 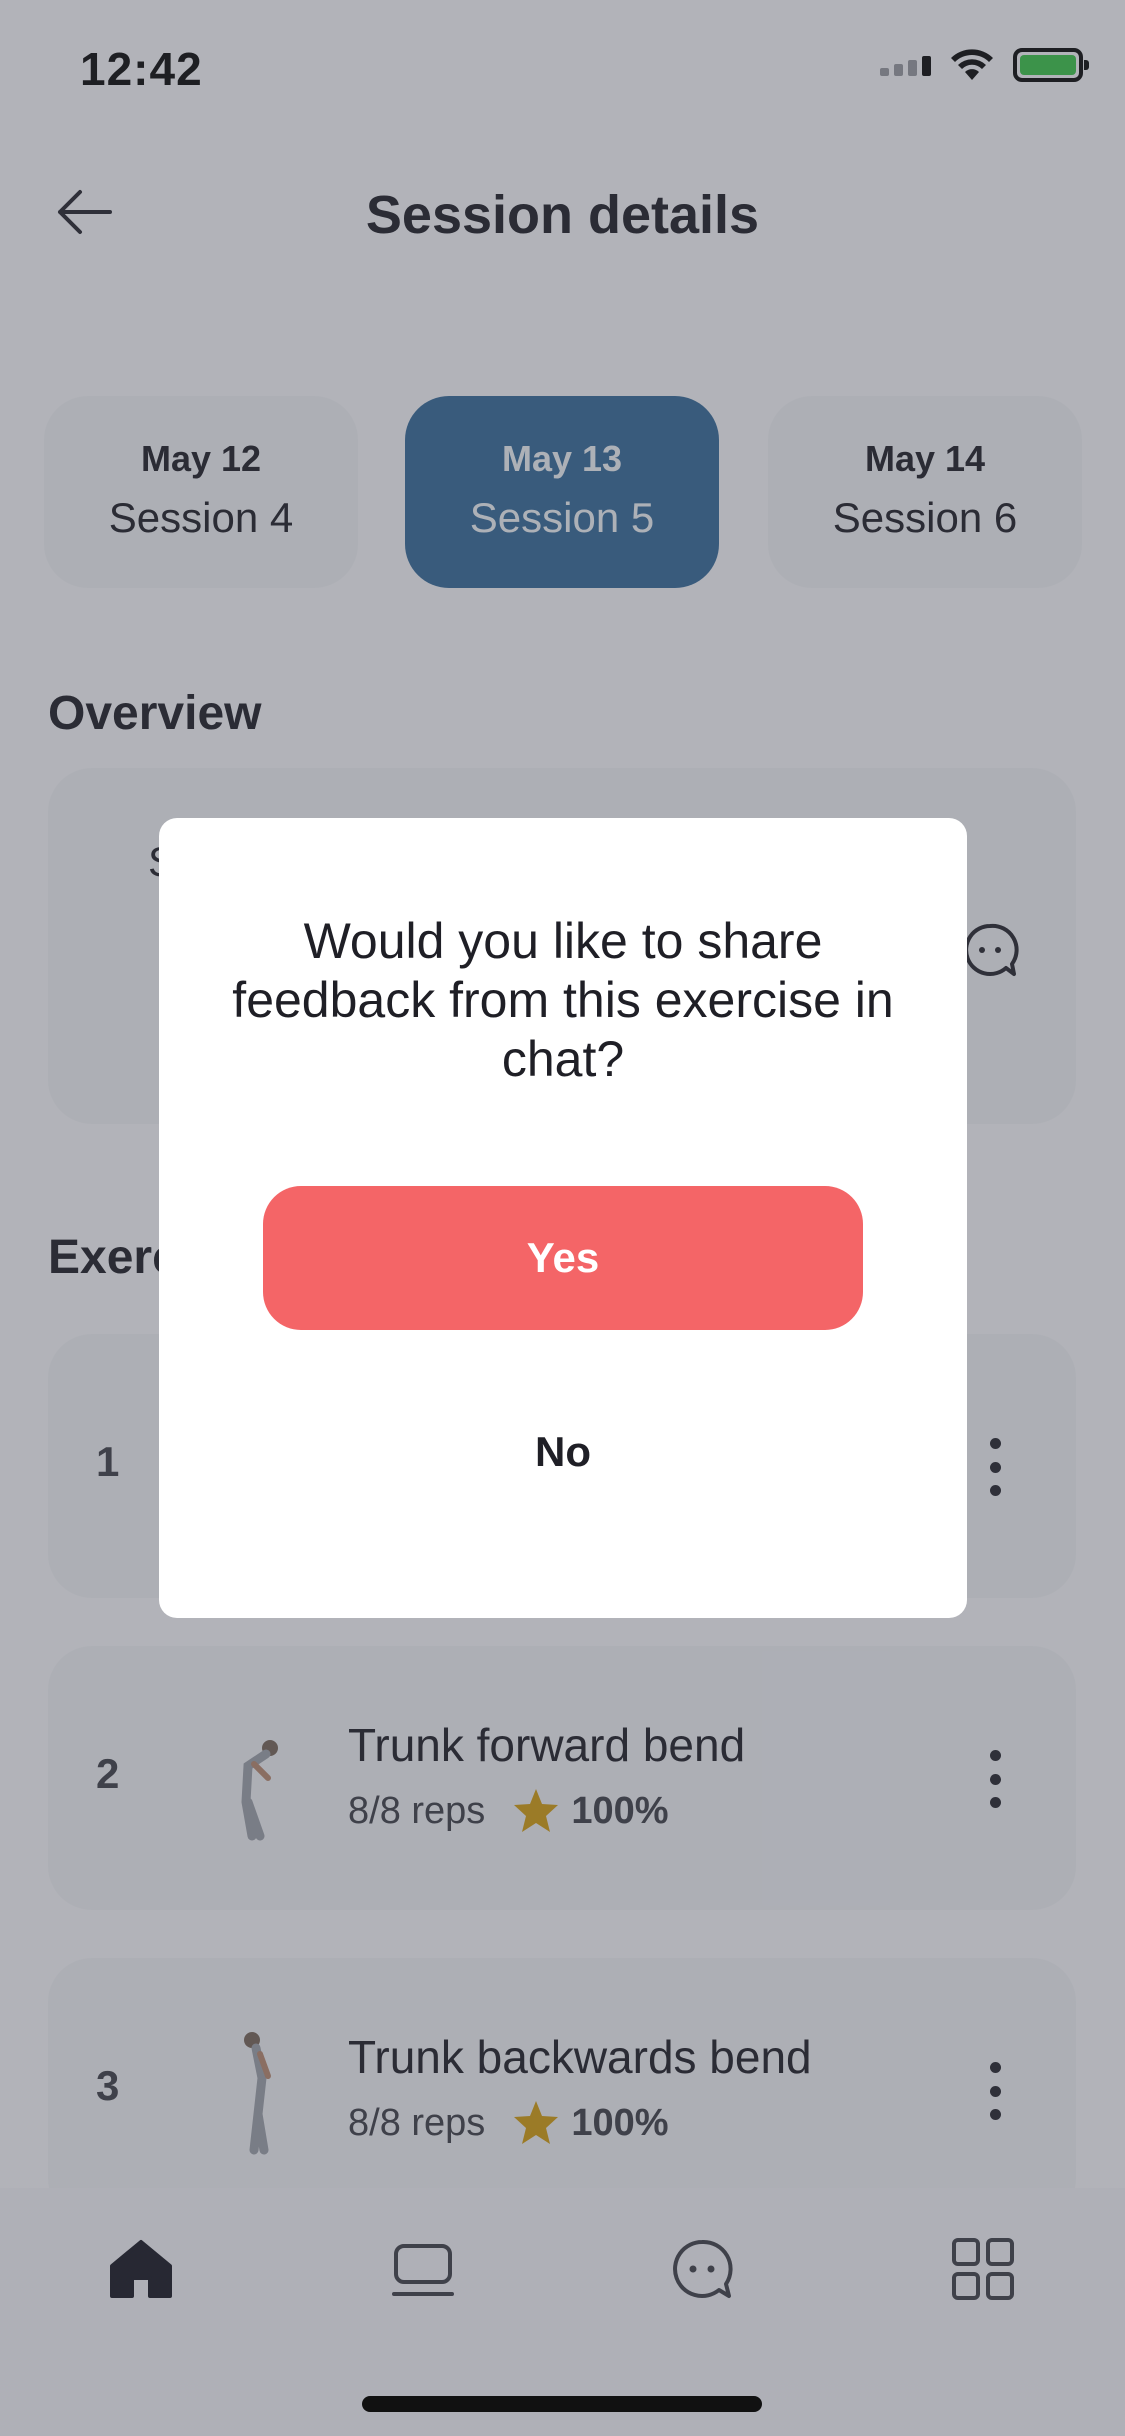 I want to click on yes-button: Yes, so click(x=563, y=1258).